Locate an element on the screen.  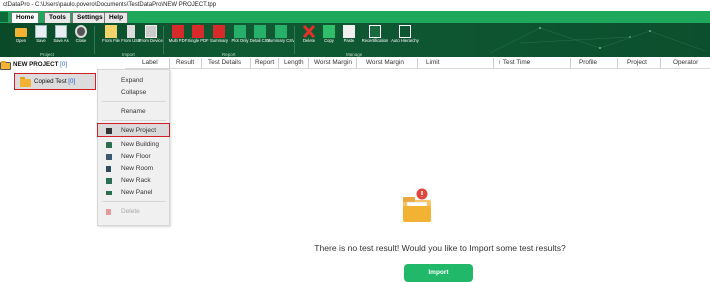
recertification-button: Recertification is located at coordinates (375, 37).